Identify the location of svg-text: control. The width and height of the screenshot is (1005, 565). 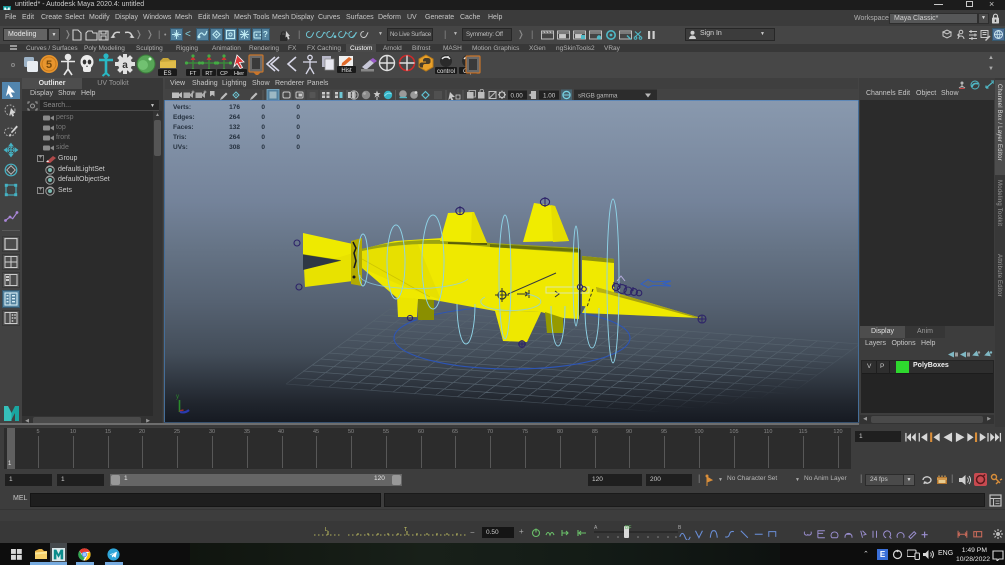
(446, 72).